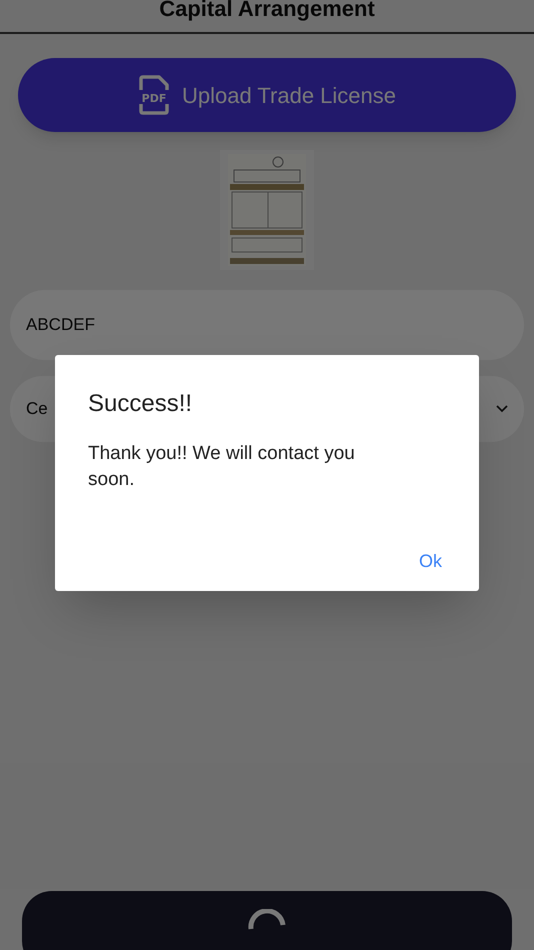 The width and height of the screenshot is (534, 950). I want to click on upload-button: PDF Upload Trade License, so click(267, 95).